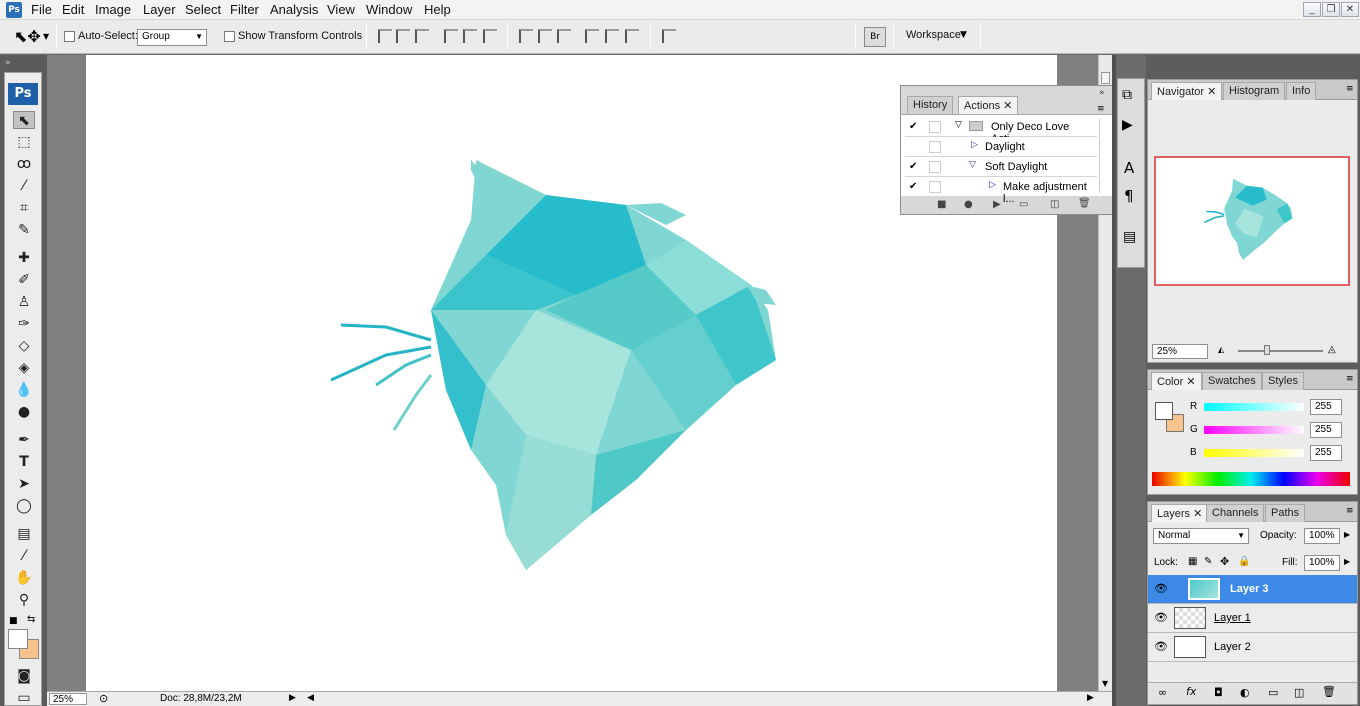  What do you see at coordinates (1267, 350) in the screenshot?
I see `zoom-slider-thumb` at bounding box center [1267, 350].